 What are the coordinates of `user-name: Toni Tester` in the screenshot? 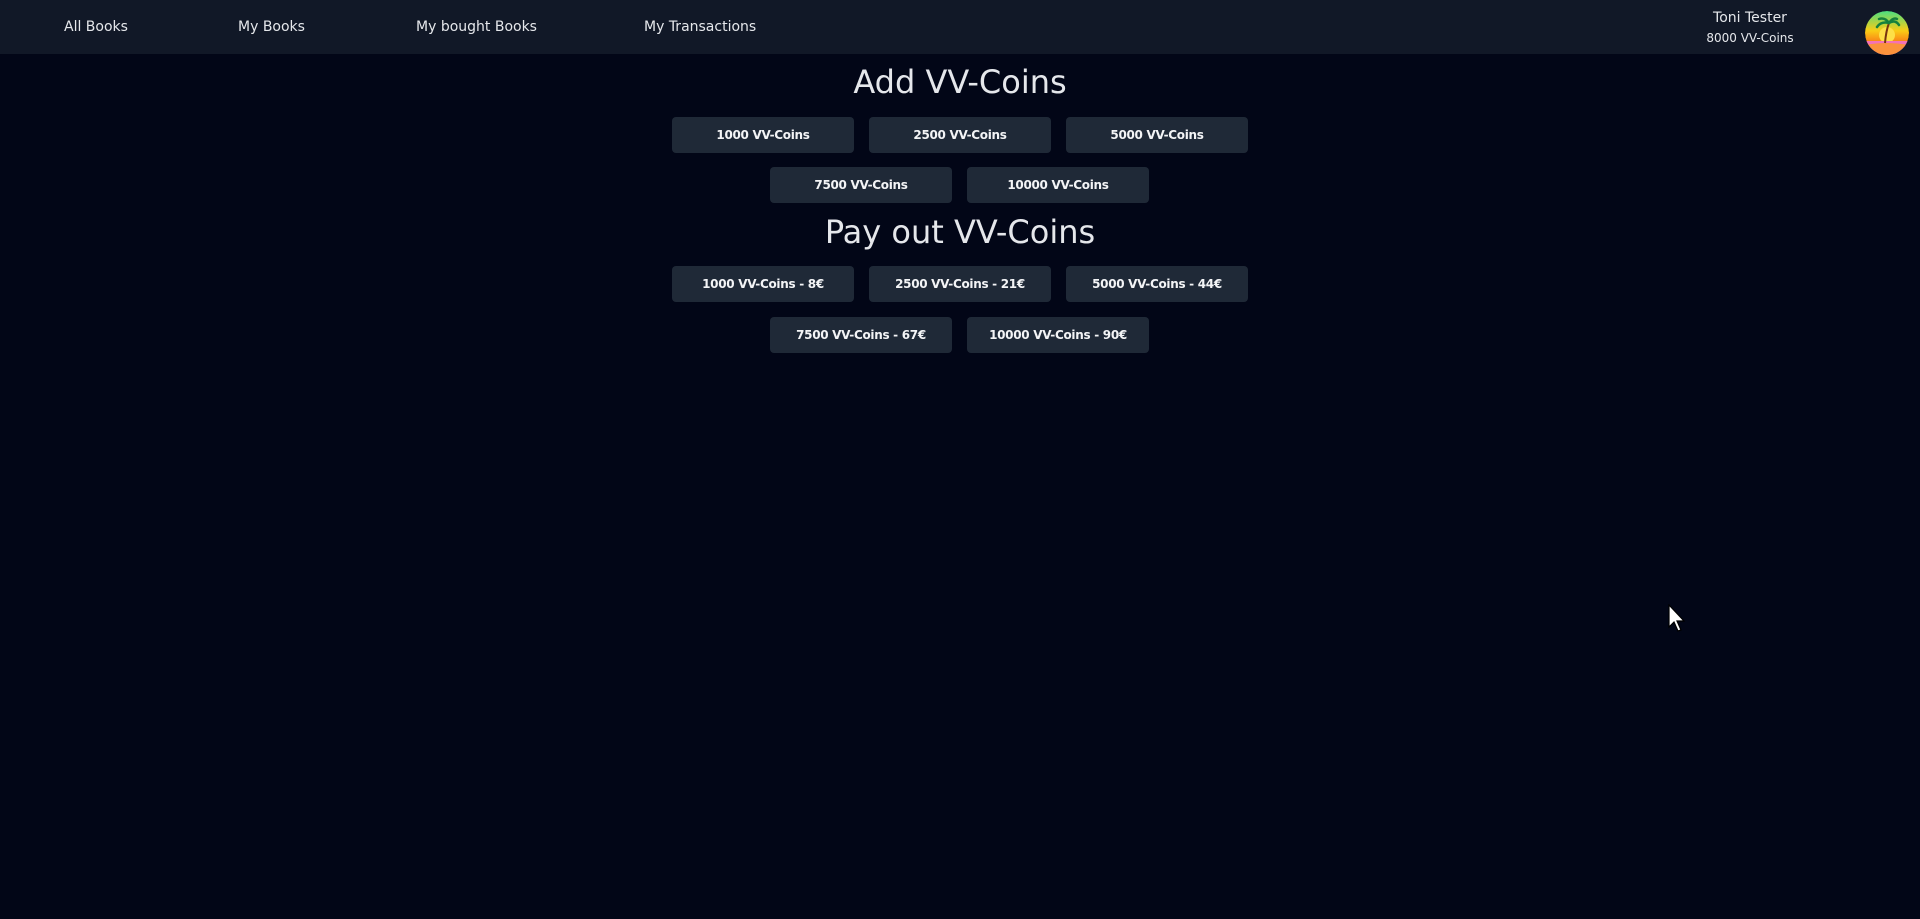 It's located at (1750, 18).